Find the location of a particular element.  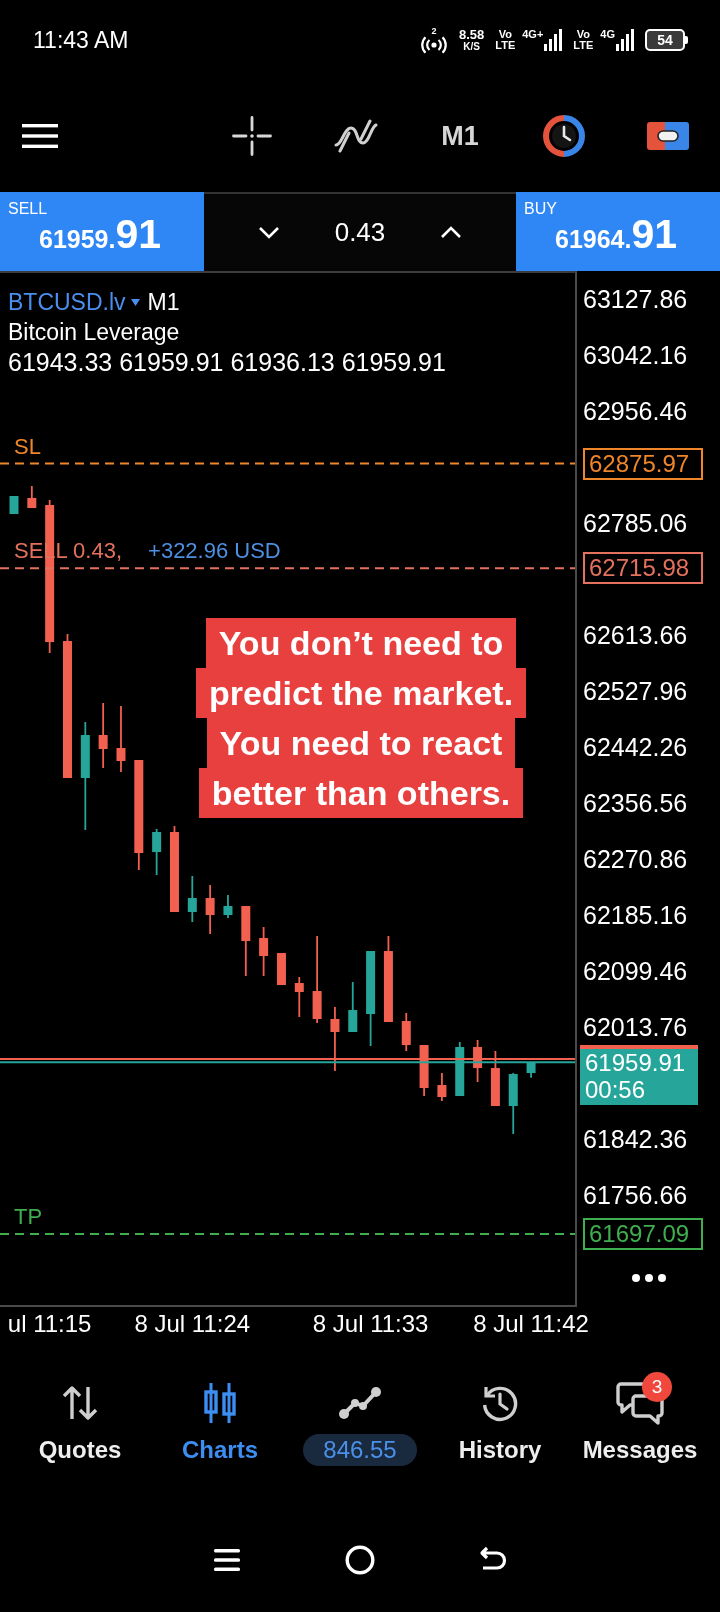

price-axis-label: 63042.16 is located at coordinates (635, 355).